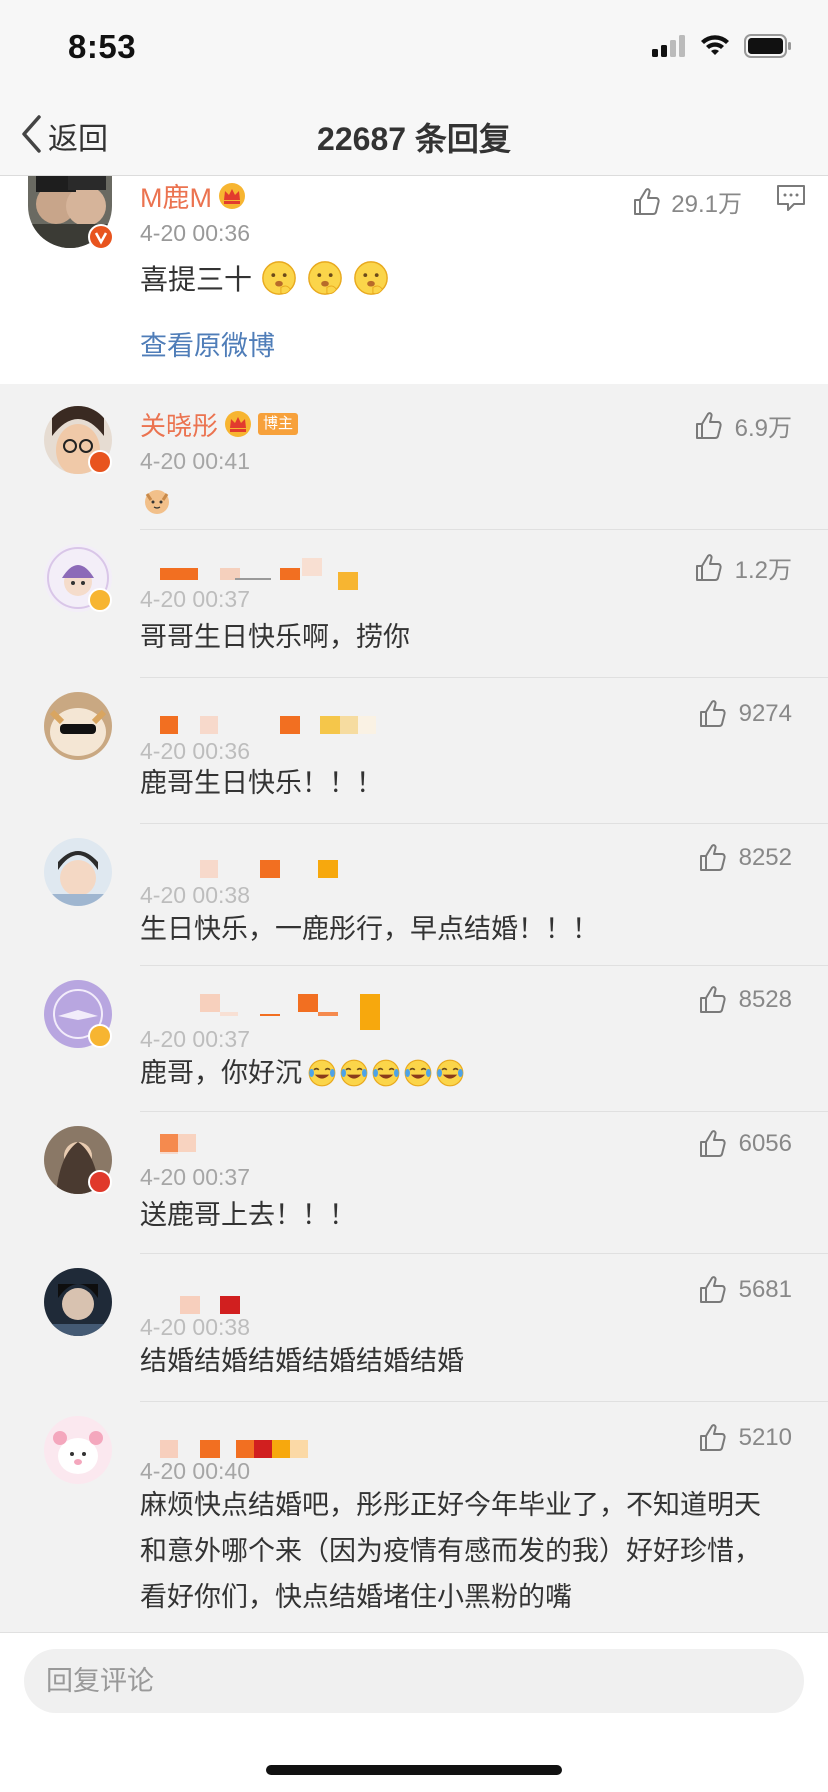 This screenshot has height=1792, width=828. What do you see at coordinates (196, 279) in the screenshot?
I see `comment-text-content: 喜提三十` at bounding box center [196, 279].